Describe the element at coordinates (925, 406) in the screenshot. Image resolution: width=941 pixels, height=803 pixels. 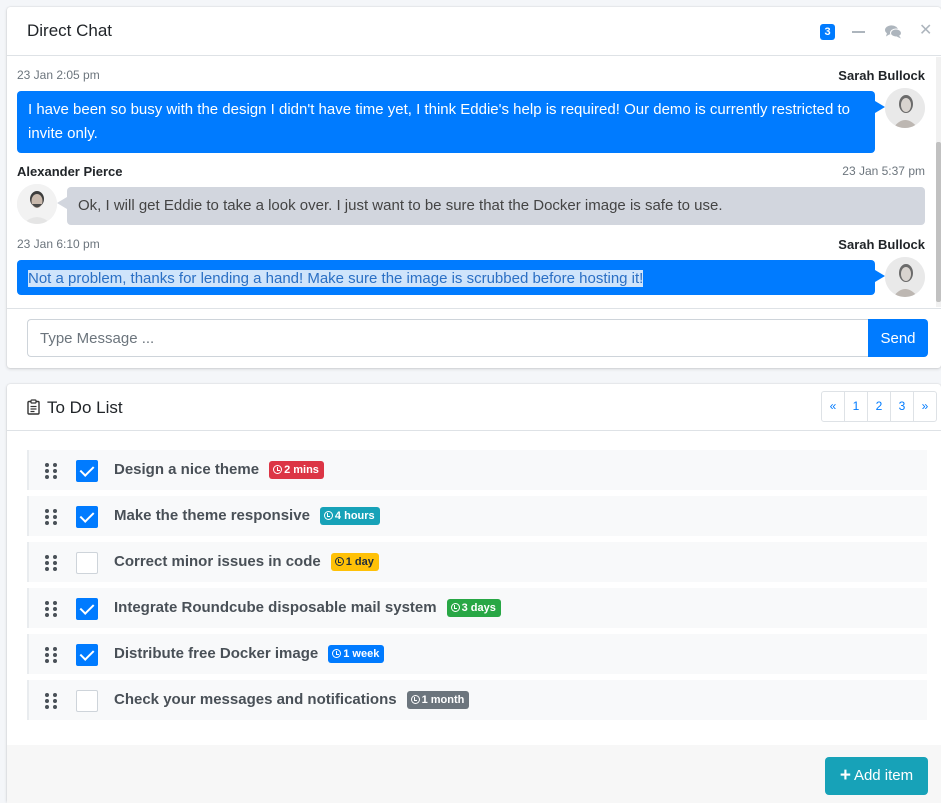
I see `page-next: »` at that location.